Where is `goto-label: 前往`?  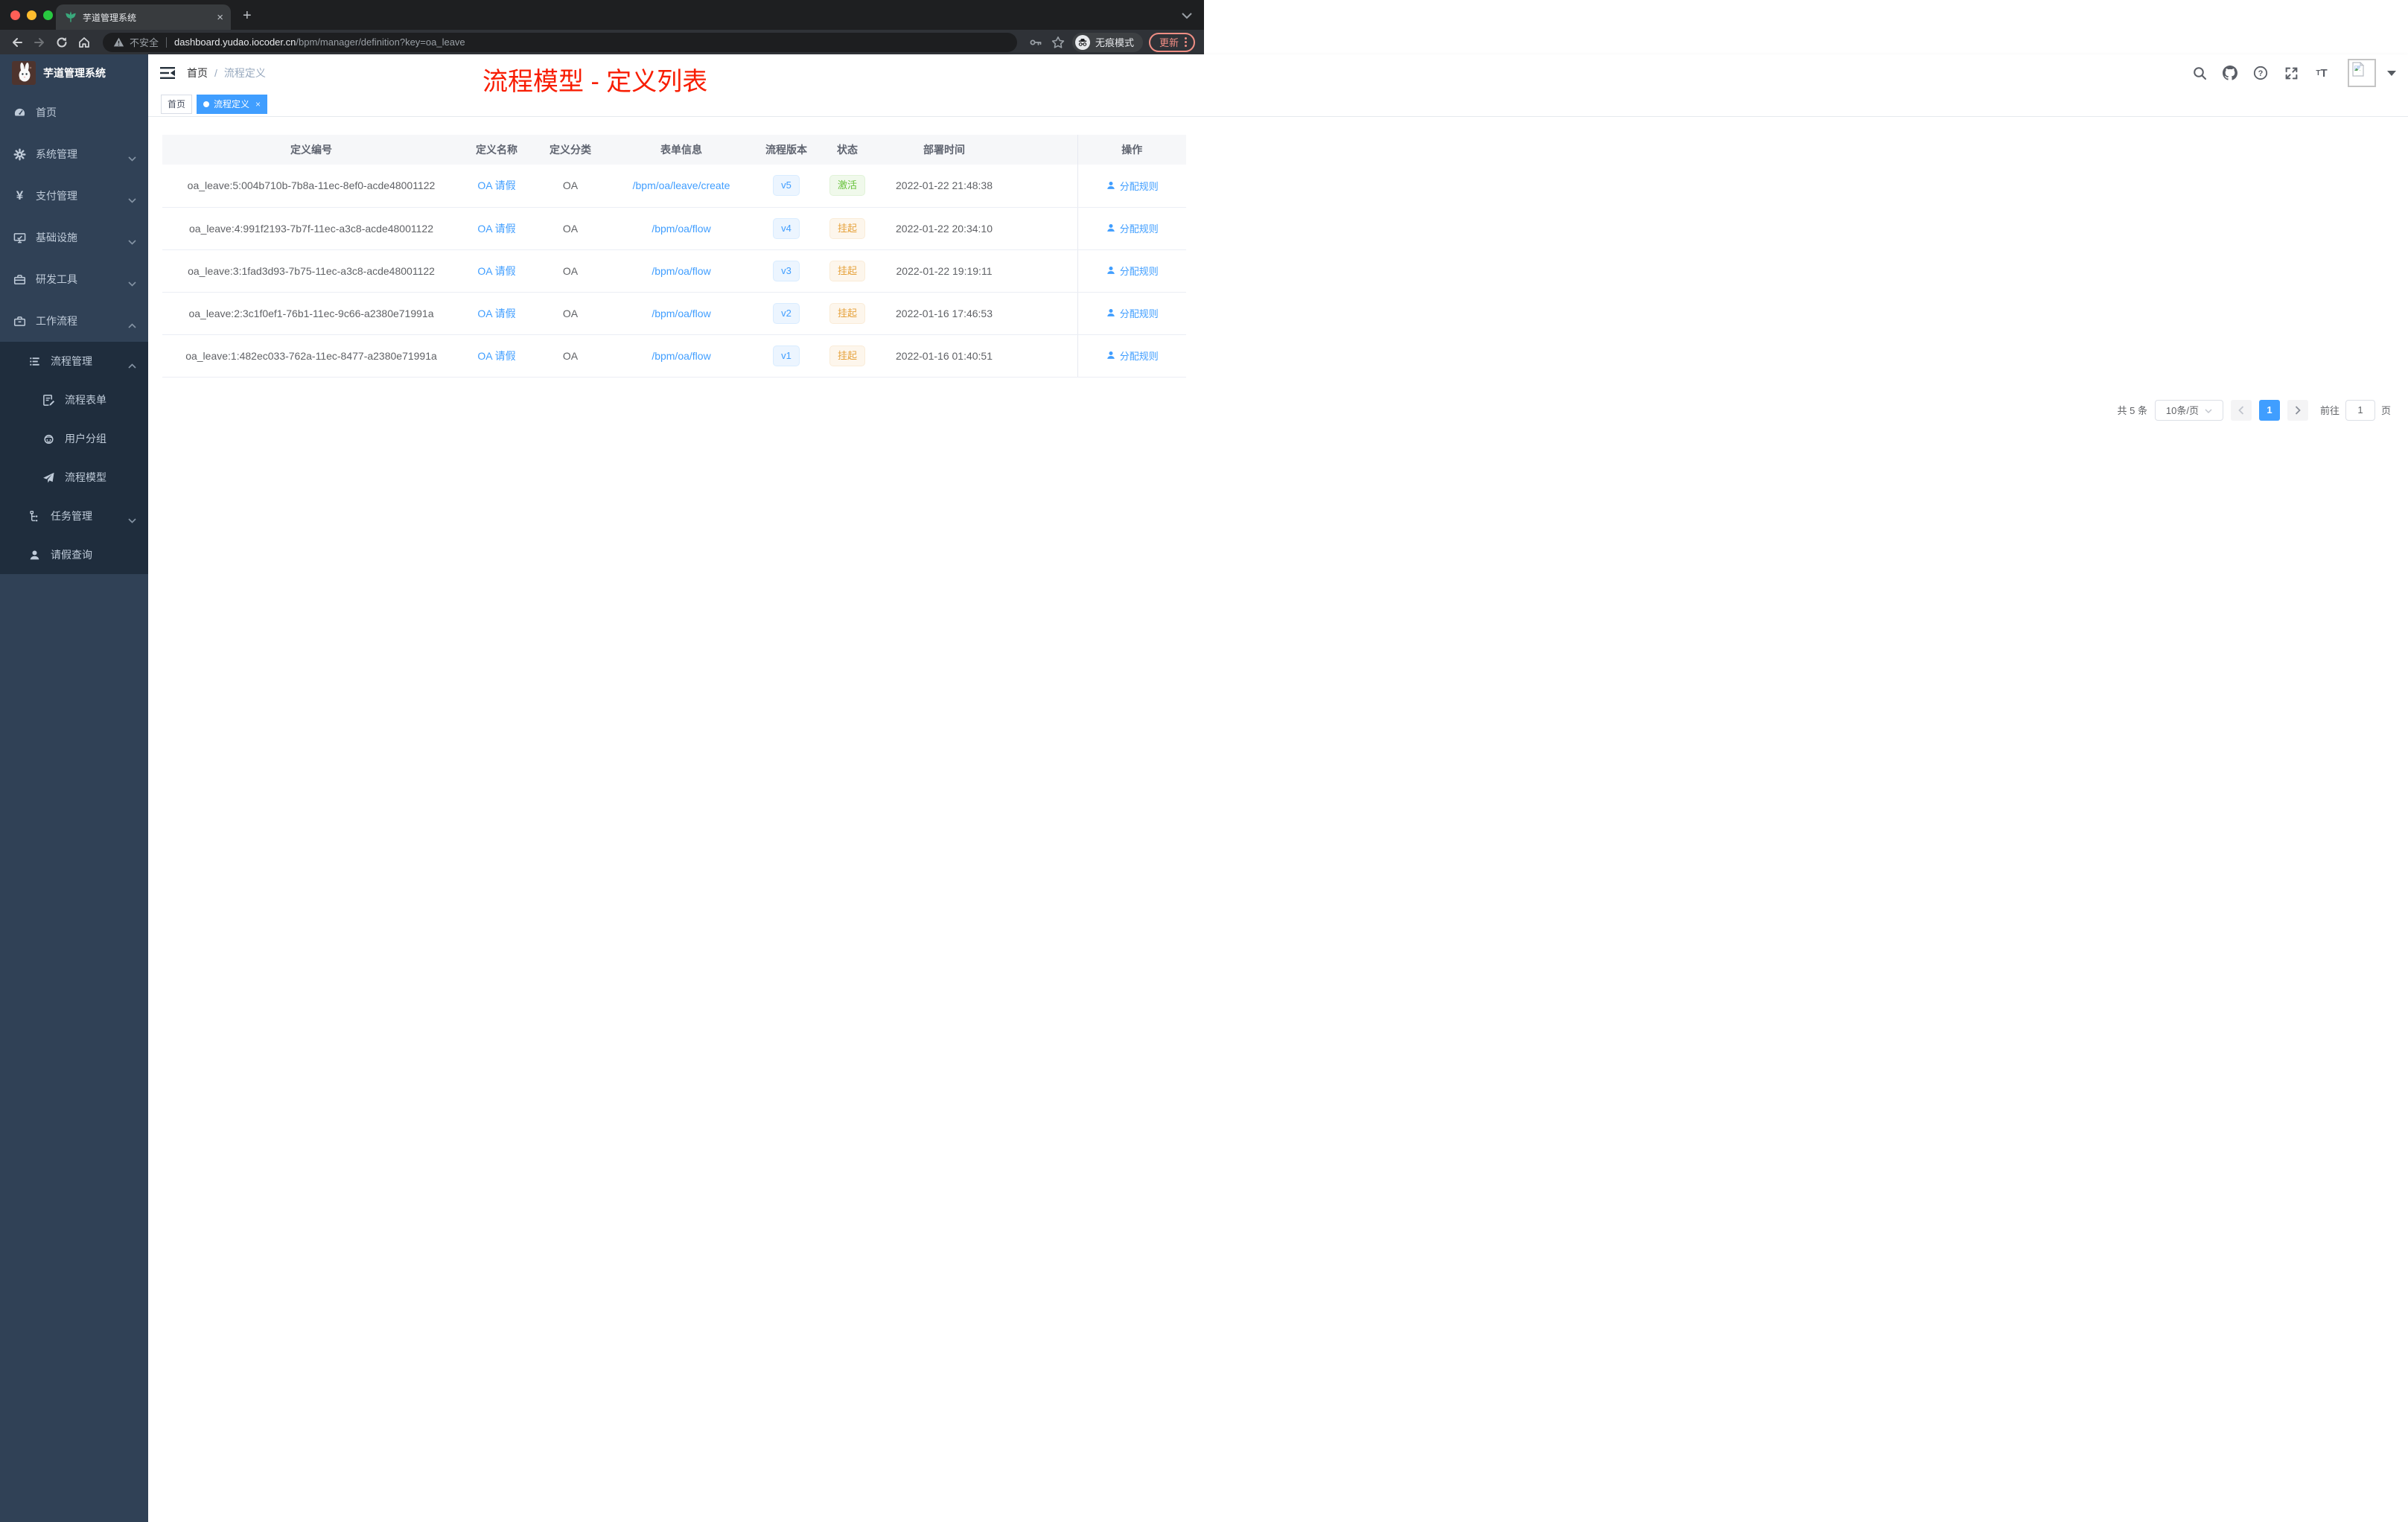
goto-label: 前往 is located at coordinates (2329, 411).